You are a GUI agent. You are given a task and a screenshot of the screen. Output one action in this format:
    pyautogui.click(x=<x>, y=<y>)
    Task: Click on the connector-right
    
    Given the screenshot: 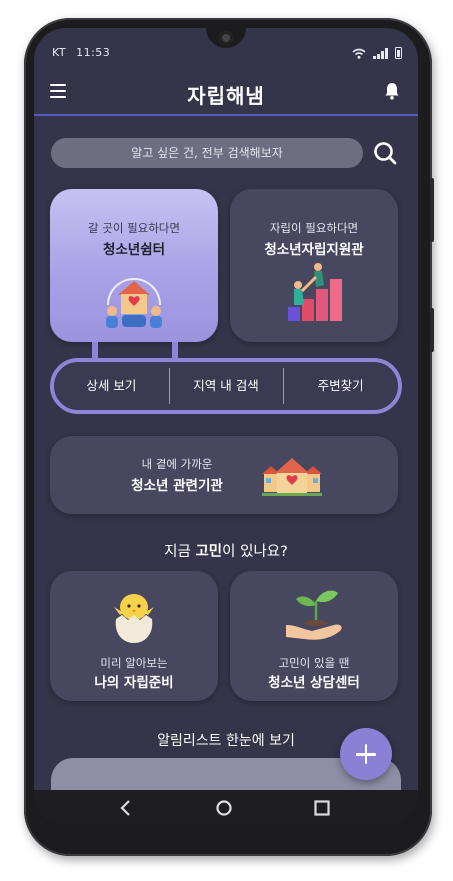 What is the action you would take?
    pyautogui.click(x=175, y=350)
    